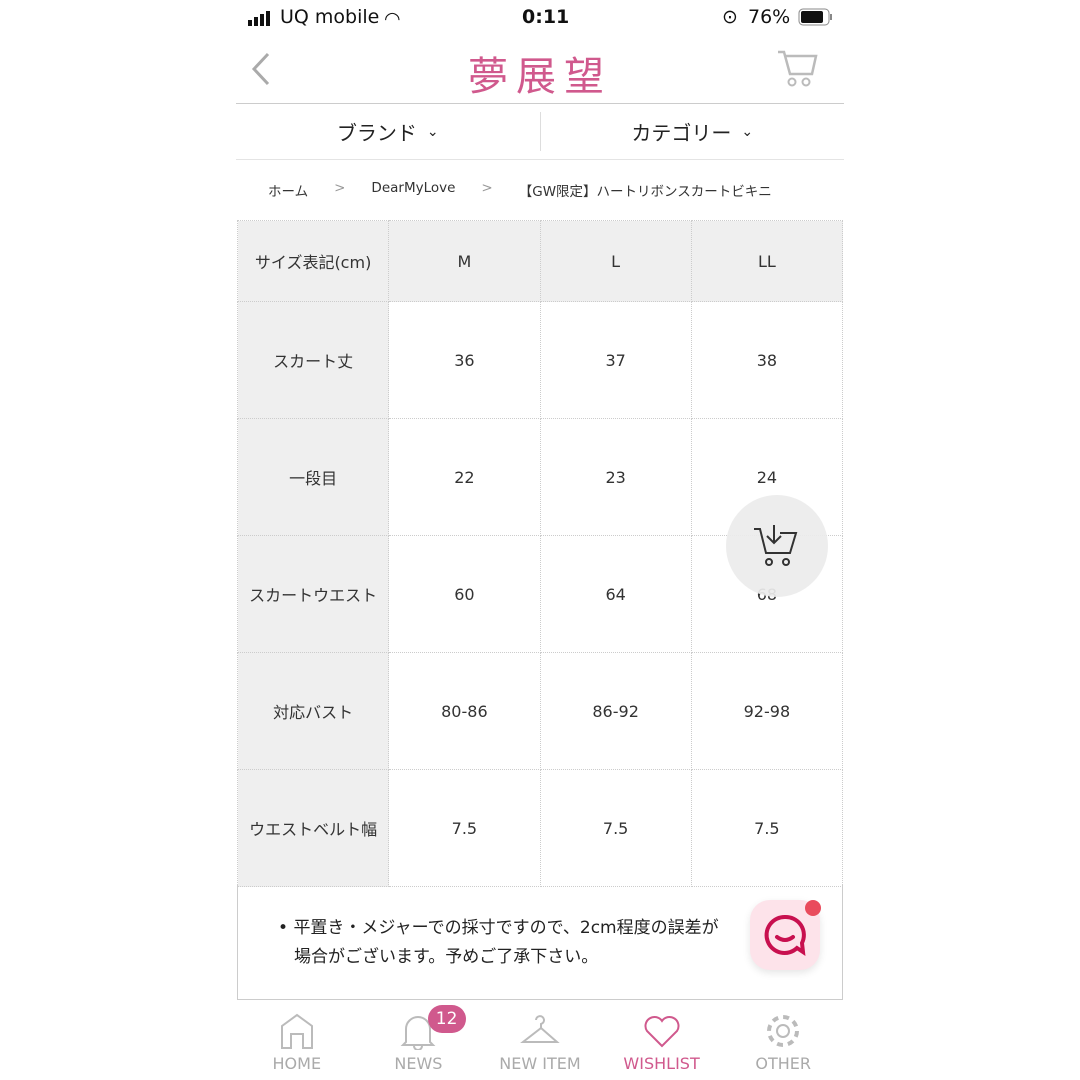  I want to click on row-label: スカートウエスト, so click(313, 594).